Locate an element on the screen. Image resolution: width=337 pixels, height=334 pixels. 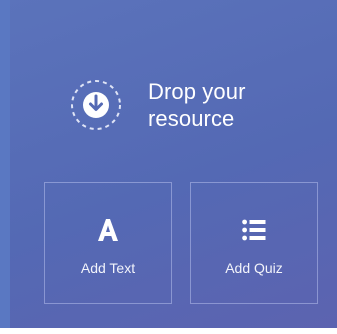
drop-resource-label: Drop your resource is located at coordinates (197, 105).